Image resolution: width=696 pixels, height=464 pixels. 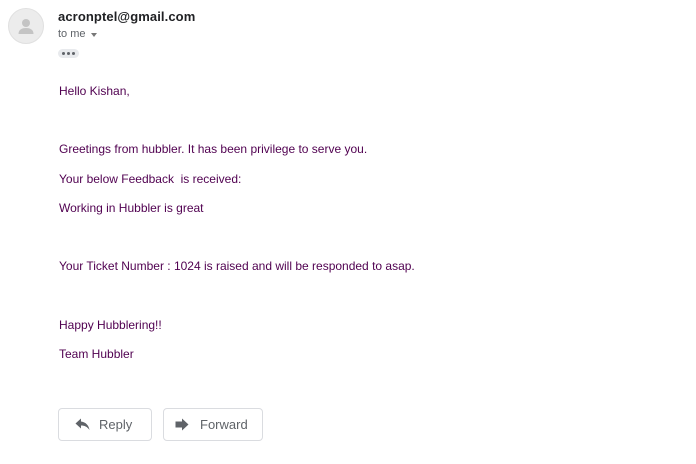 I want to click on recipient-label: to me, so click(x=72, y=34).